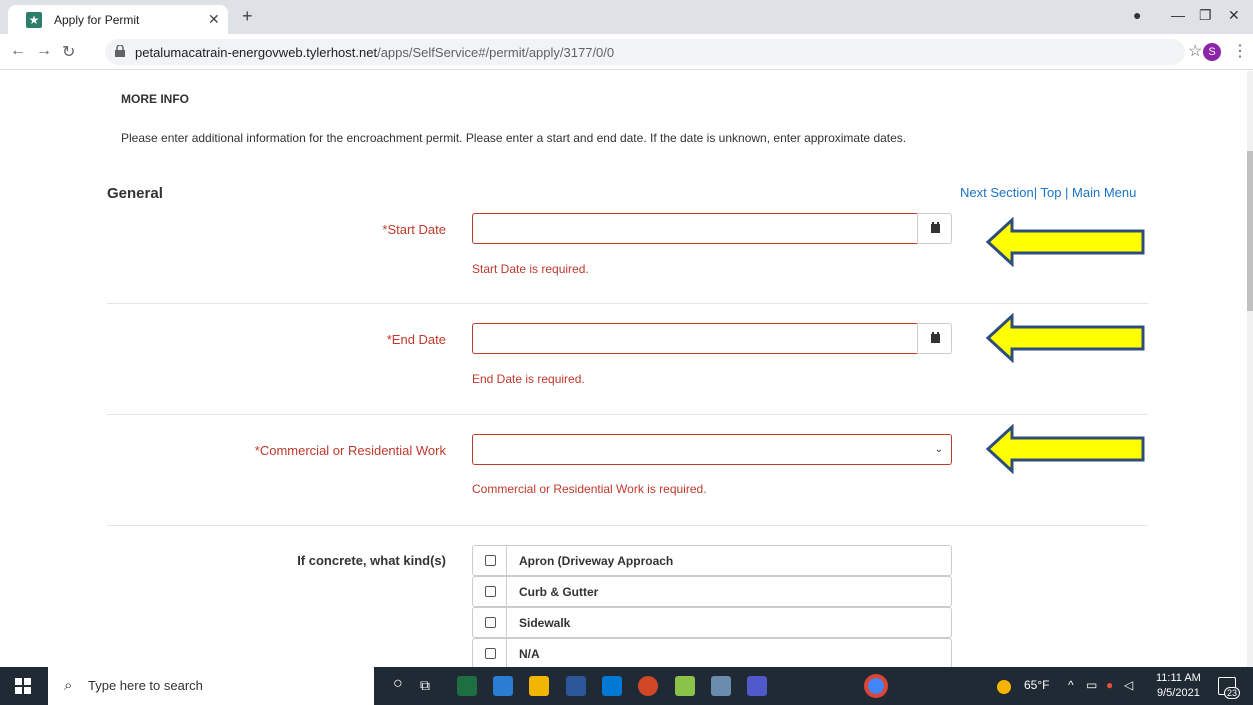 Image resolution: width=1253 pixels, height=705 pixels. I want to click on profile-avatar: S, so click(1212, 52).